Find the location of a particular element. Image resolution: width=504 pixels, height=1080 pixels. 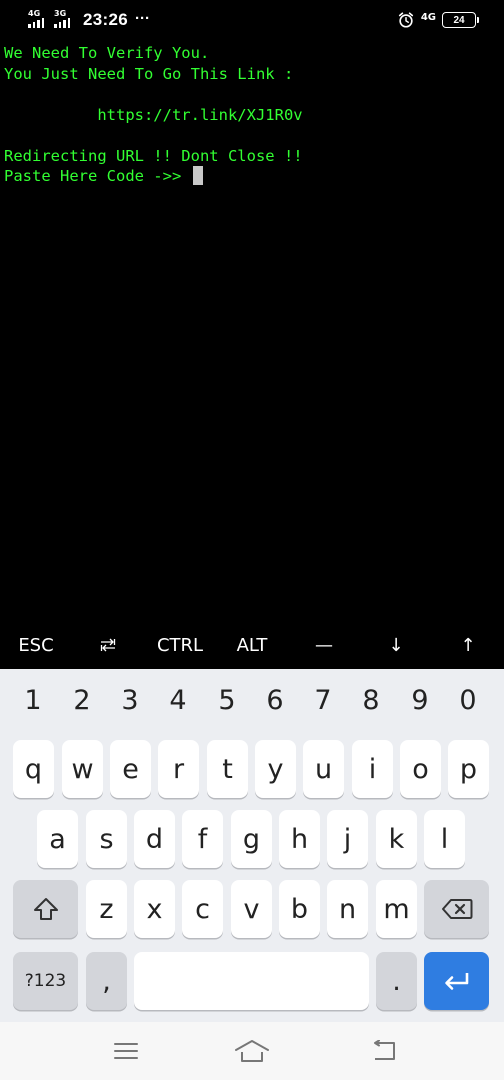

terminal-line: Redirecting URL !! Dont Close !! is located at coordinates (153, 155).